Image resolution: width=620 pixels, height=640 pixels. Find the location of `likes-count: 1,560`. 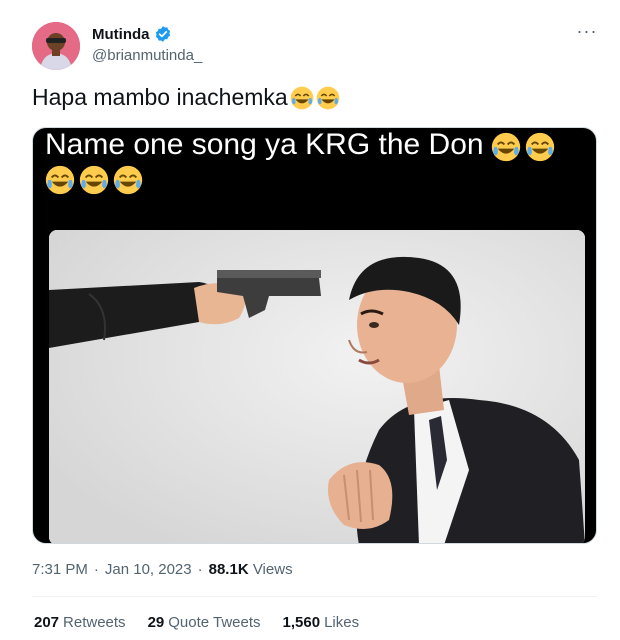

likes-count: 1,560 is located at coordinates (301, 622).